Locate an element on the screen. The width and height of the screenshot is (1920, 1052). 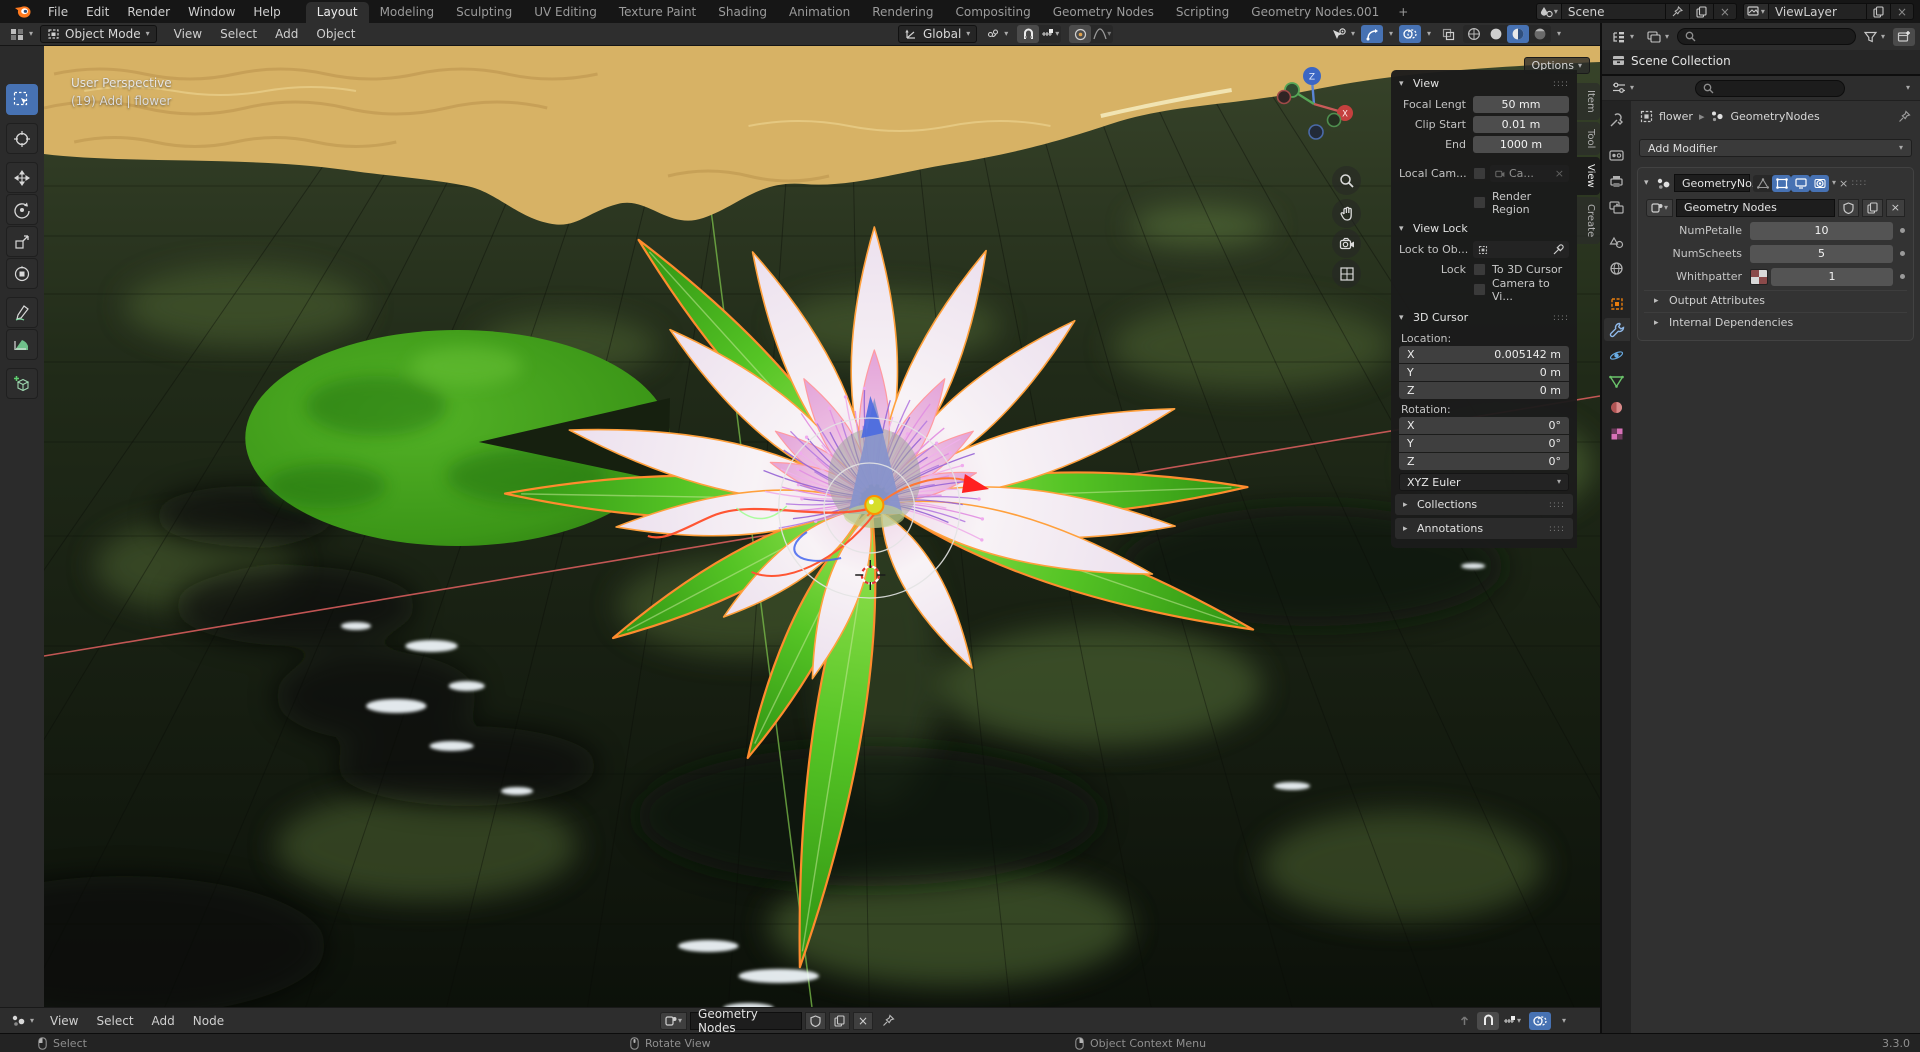
xray-toggle is located at coordinates (1448, 34).